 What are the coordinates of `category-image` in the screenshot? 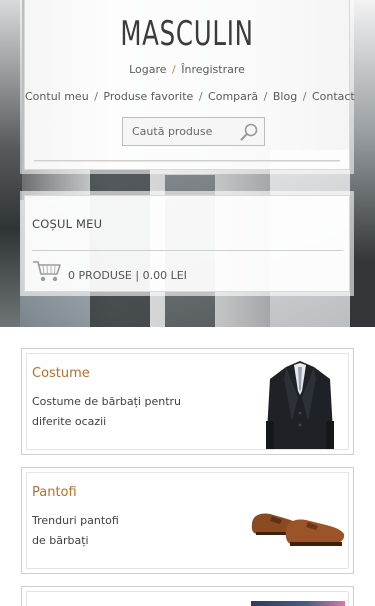 It's located at (298, 603).